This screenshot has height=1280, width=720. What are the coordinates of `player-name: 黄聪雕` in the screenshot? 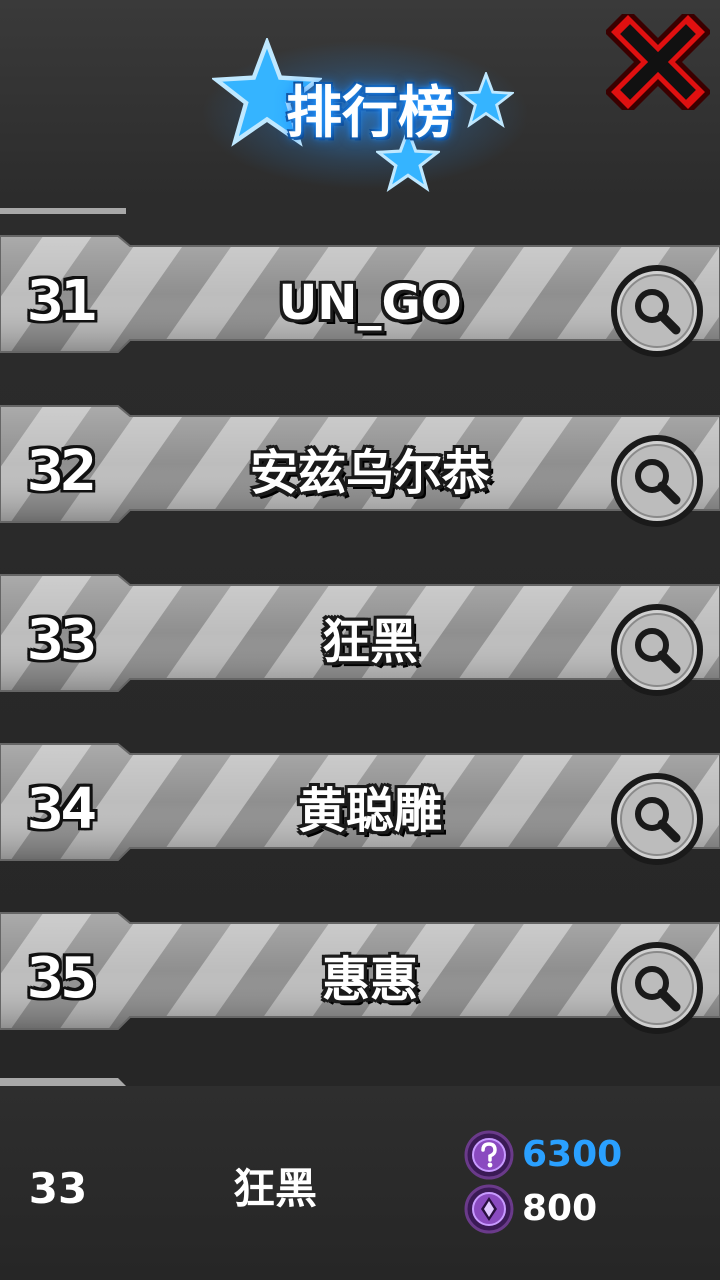 It's located at (369, 811).